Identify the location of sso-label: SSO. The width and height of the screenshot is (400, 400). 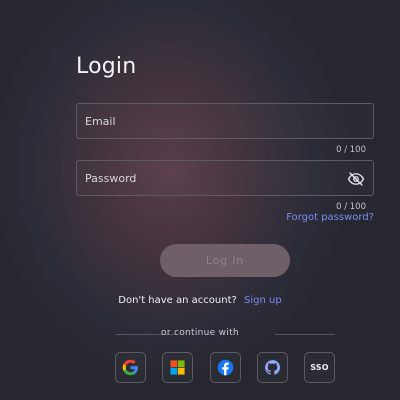
(319, 367).